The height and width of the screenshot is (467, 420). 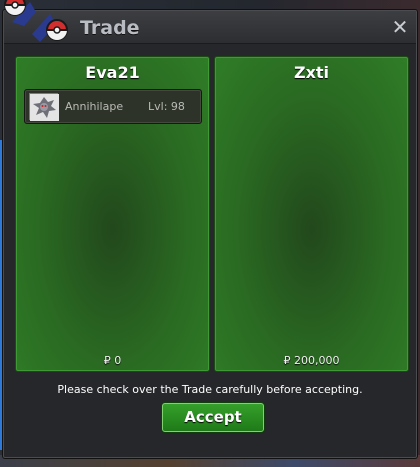 I want to click on trade-item-slot: Annihilape Lvl: 98, so click(x=113, y=106).